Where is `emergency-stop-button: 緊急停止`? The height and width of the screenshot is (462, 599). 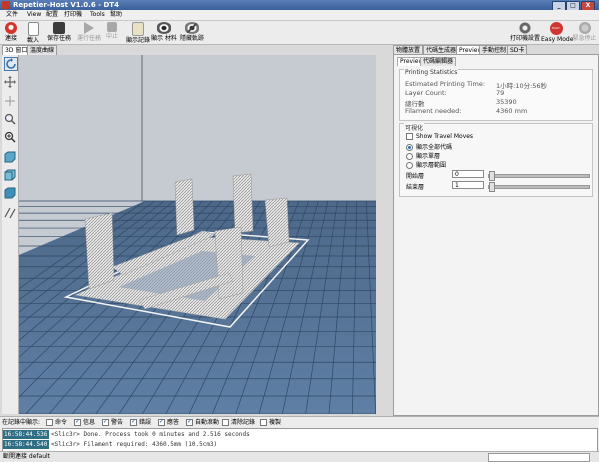 emergency-stop-button: 緊急停止 is located at coordinates (584, 33).